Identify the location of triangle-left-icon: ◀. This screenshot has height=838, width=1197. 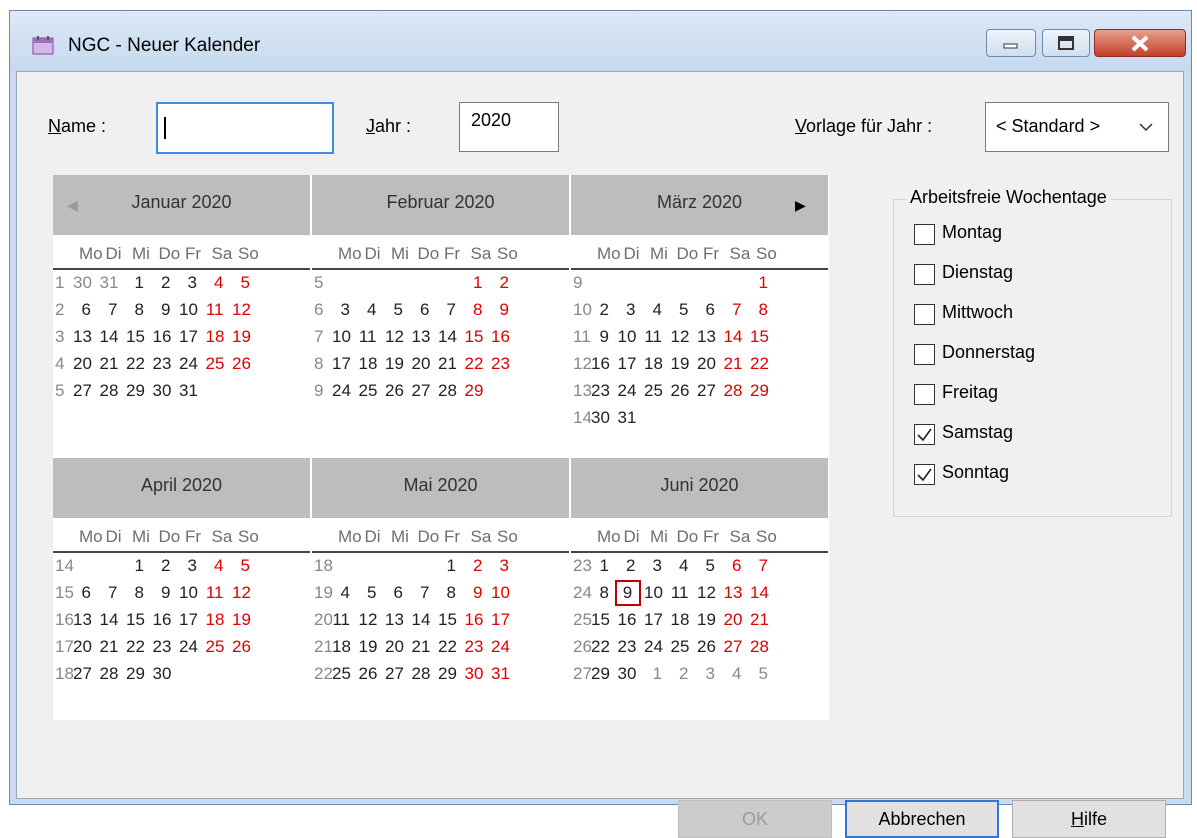
(72, 205).